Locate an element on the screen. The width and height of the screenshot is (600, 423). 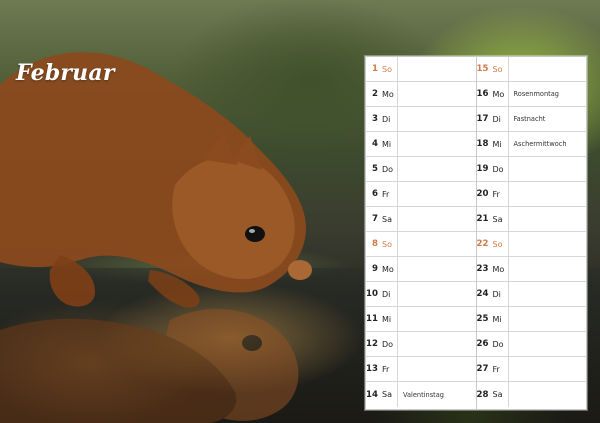
day-number: 19 is located at coordinates (482, 169).